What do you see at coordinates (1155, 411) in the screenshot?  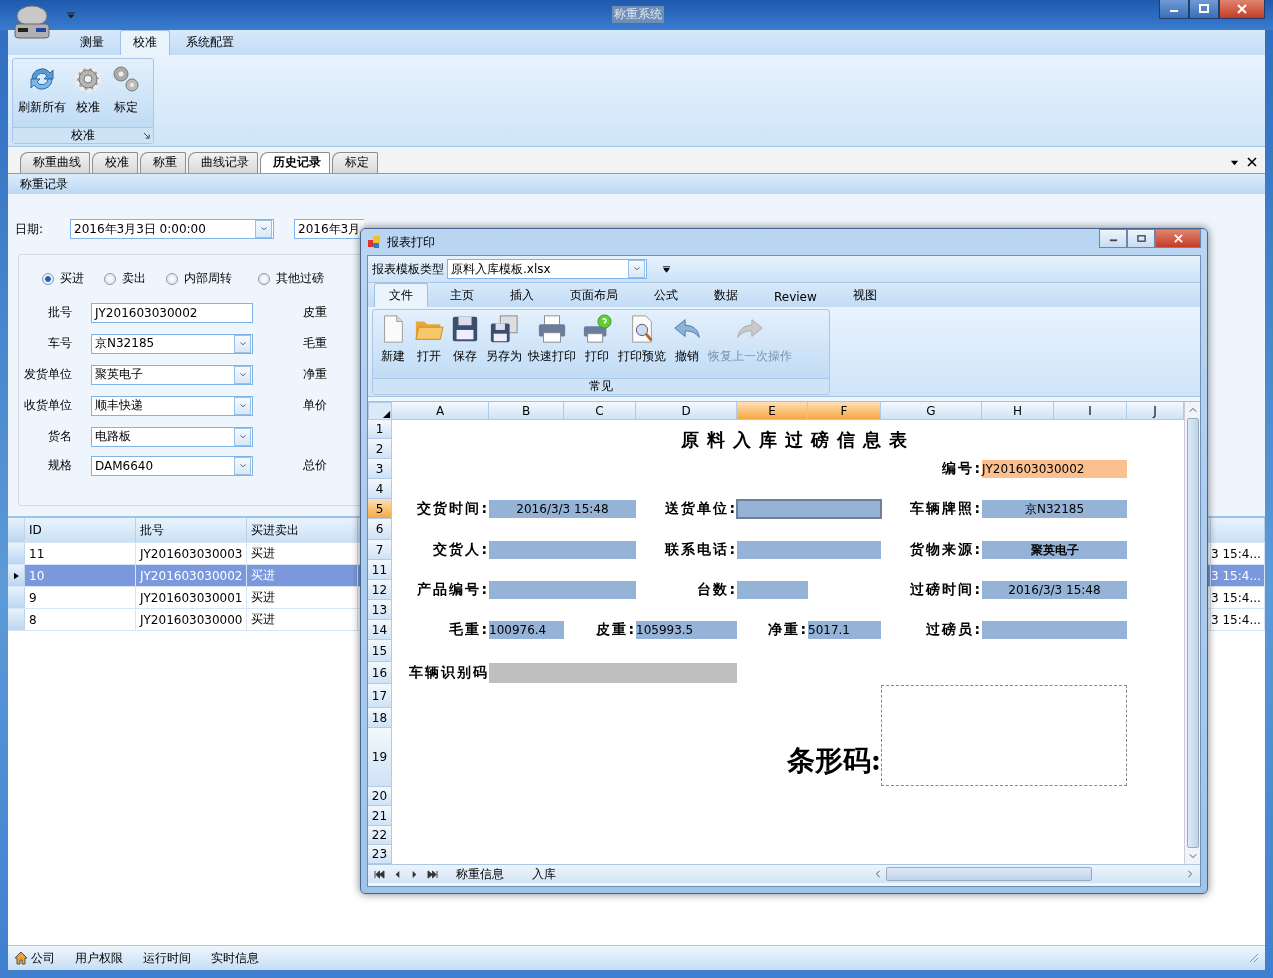 I see `column-header: J` at bounding box center [1155, 411].